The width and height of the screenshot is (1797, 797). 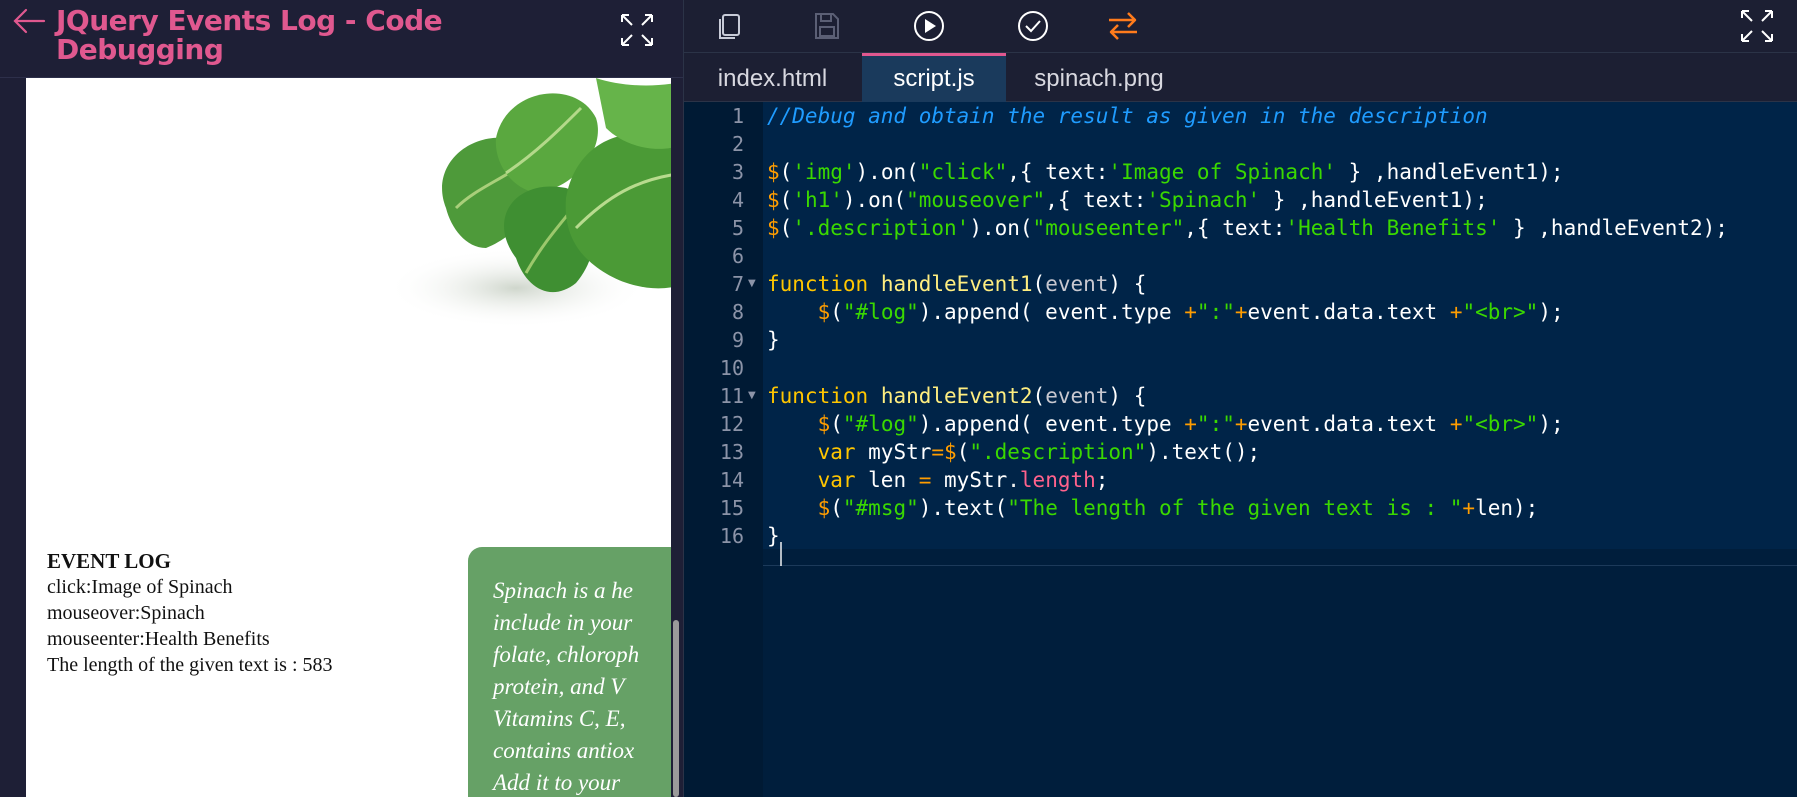 I want to click on event-log-line: mouseenter:Health Benefits, so click(x=158, y=639).